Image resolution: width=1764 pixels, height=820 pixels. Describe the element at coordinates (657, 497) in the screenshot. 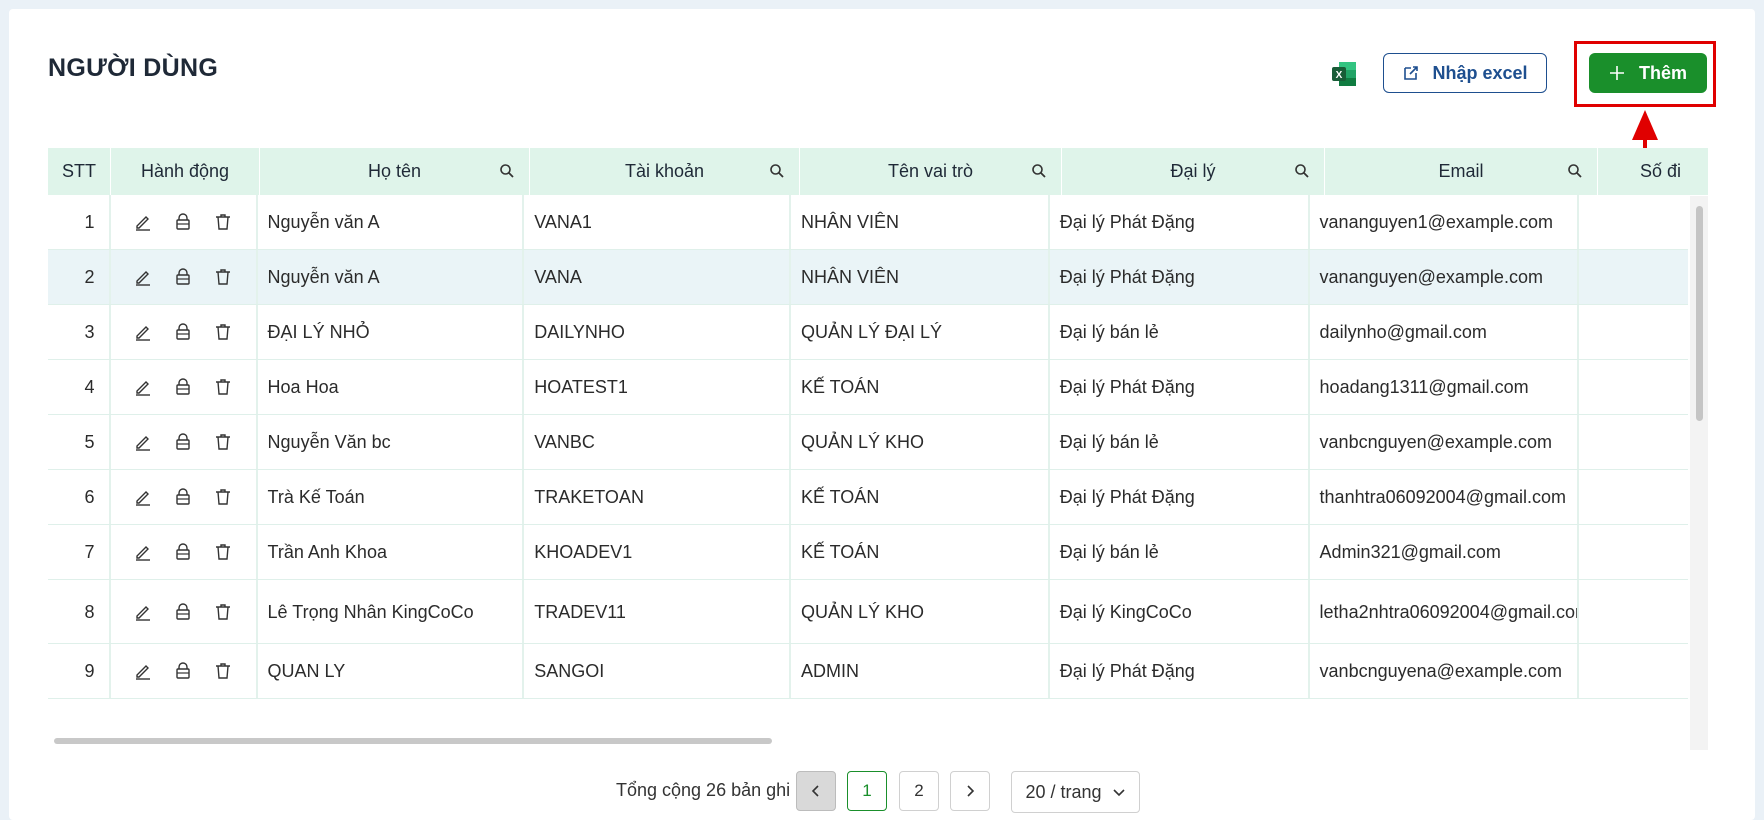

I see `cell-account: TRAKETOAN` at that location.